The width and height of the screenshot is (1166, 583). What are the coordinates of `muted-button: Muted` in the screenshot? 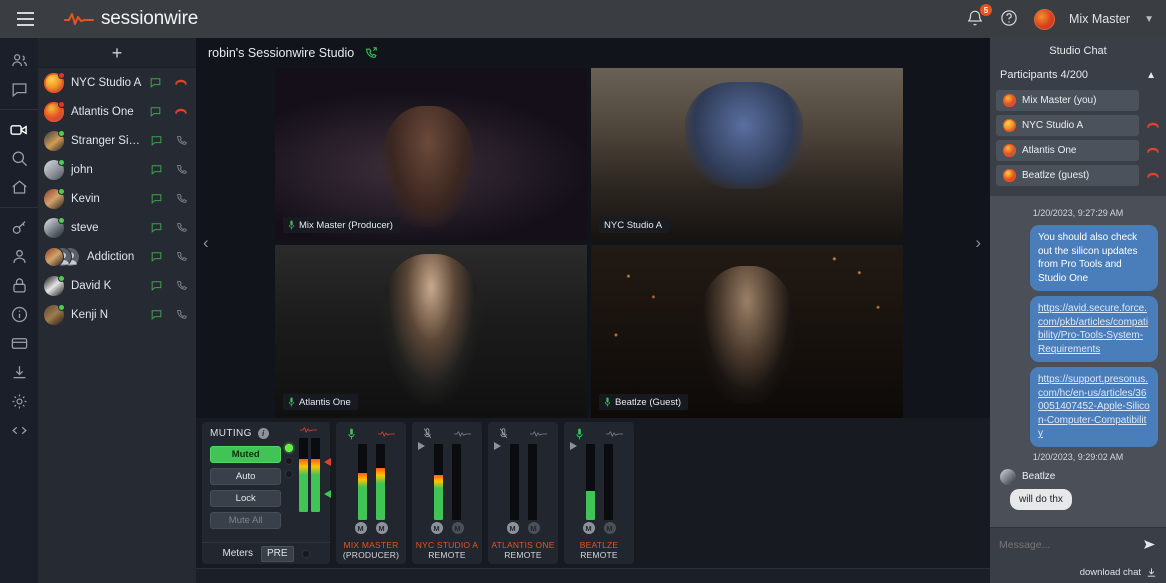 It's located at (246, 454).